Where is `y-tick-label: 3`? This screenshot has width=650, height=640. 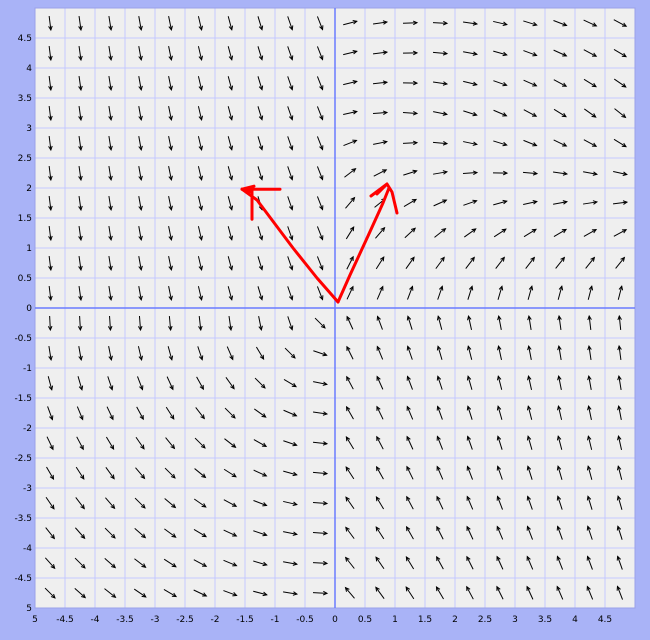 y-tick-label: 3 is located at coordinates (29, 129).